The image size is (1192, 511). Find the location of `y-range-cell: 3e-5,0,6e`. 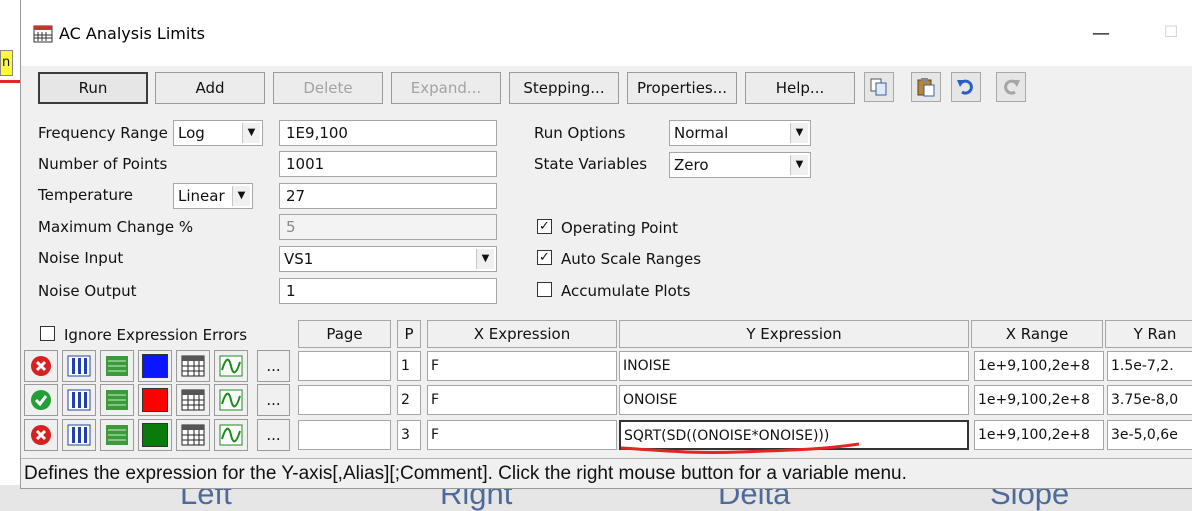

y-range-cell: 3e-5,0,6e is located at coordinates (1149, 435).